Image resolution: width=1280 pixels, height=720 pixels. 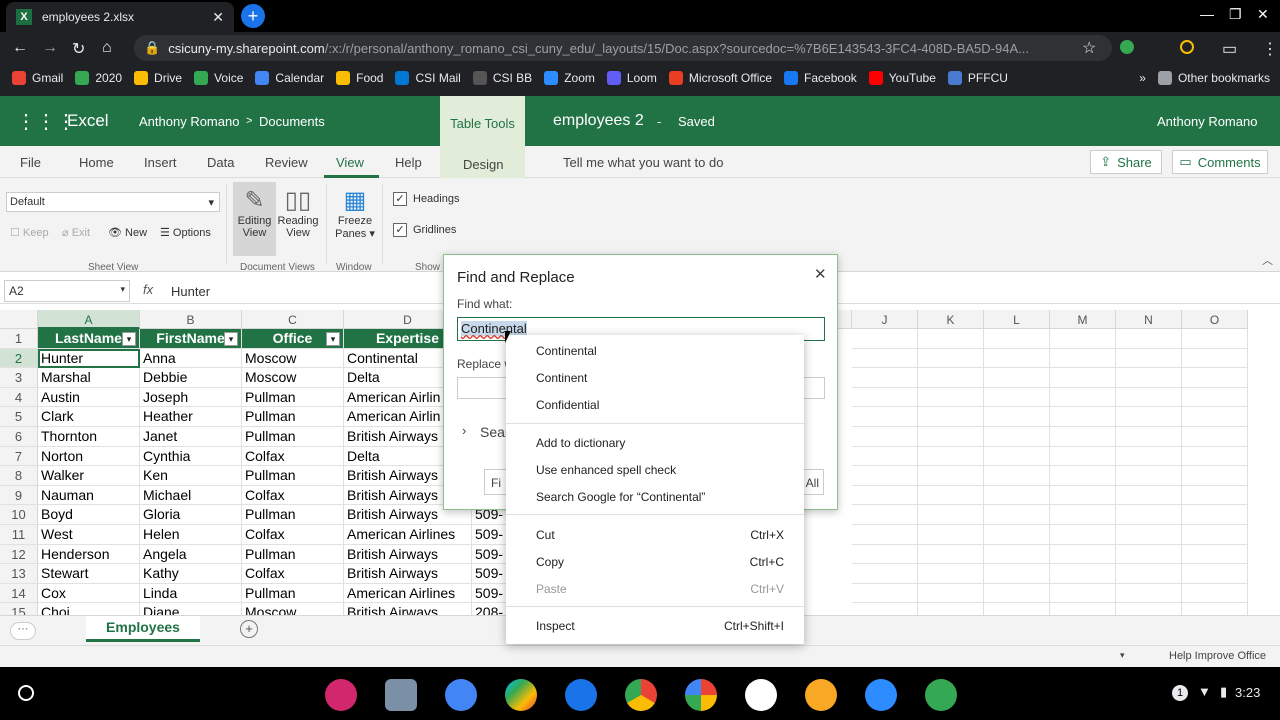 What do you see at coordinates (89, 476) in the screenshot?
I see `table-cell: Walker` at bounding box center [89, 476].